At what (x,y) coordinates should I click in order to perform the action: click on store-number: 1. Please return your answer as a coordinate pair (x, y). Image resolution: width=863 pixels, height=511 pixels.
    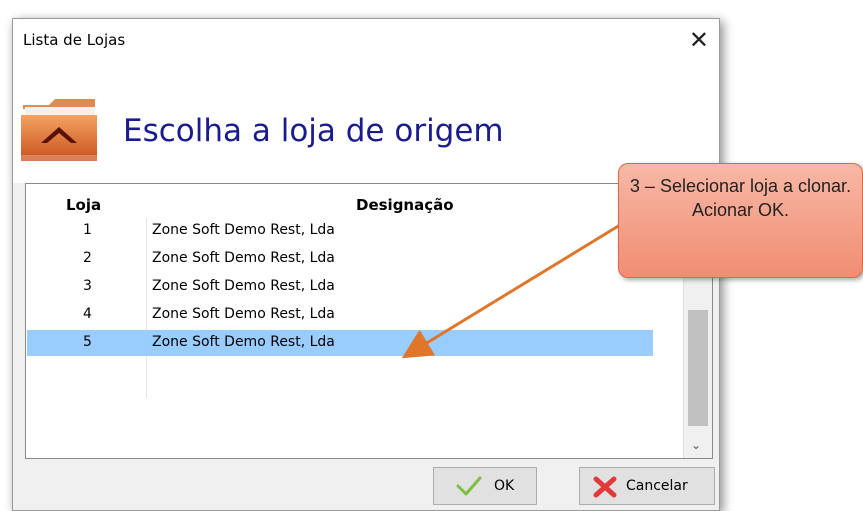
    Looking at the image, I should click on (87, 230).